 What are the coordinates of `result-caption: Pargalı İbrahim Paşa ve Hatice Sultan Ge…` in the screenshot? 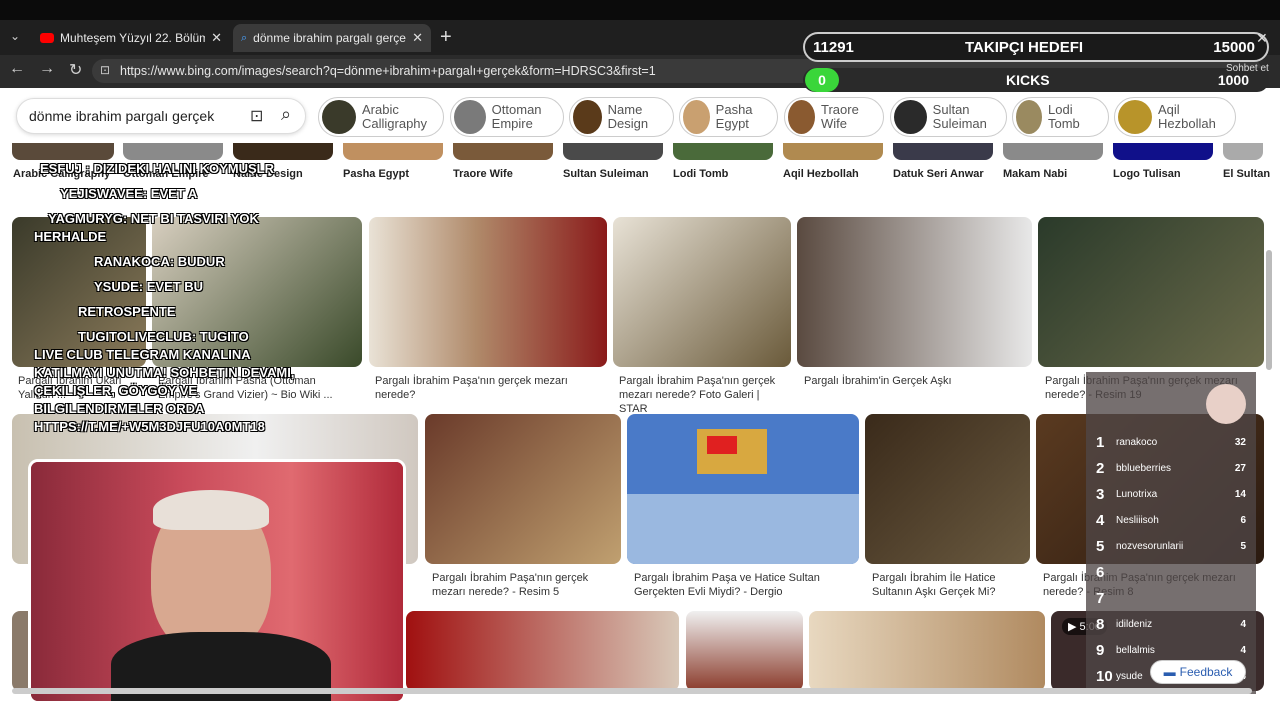 It's located at (744, 585).